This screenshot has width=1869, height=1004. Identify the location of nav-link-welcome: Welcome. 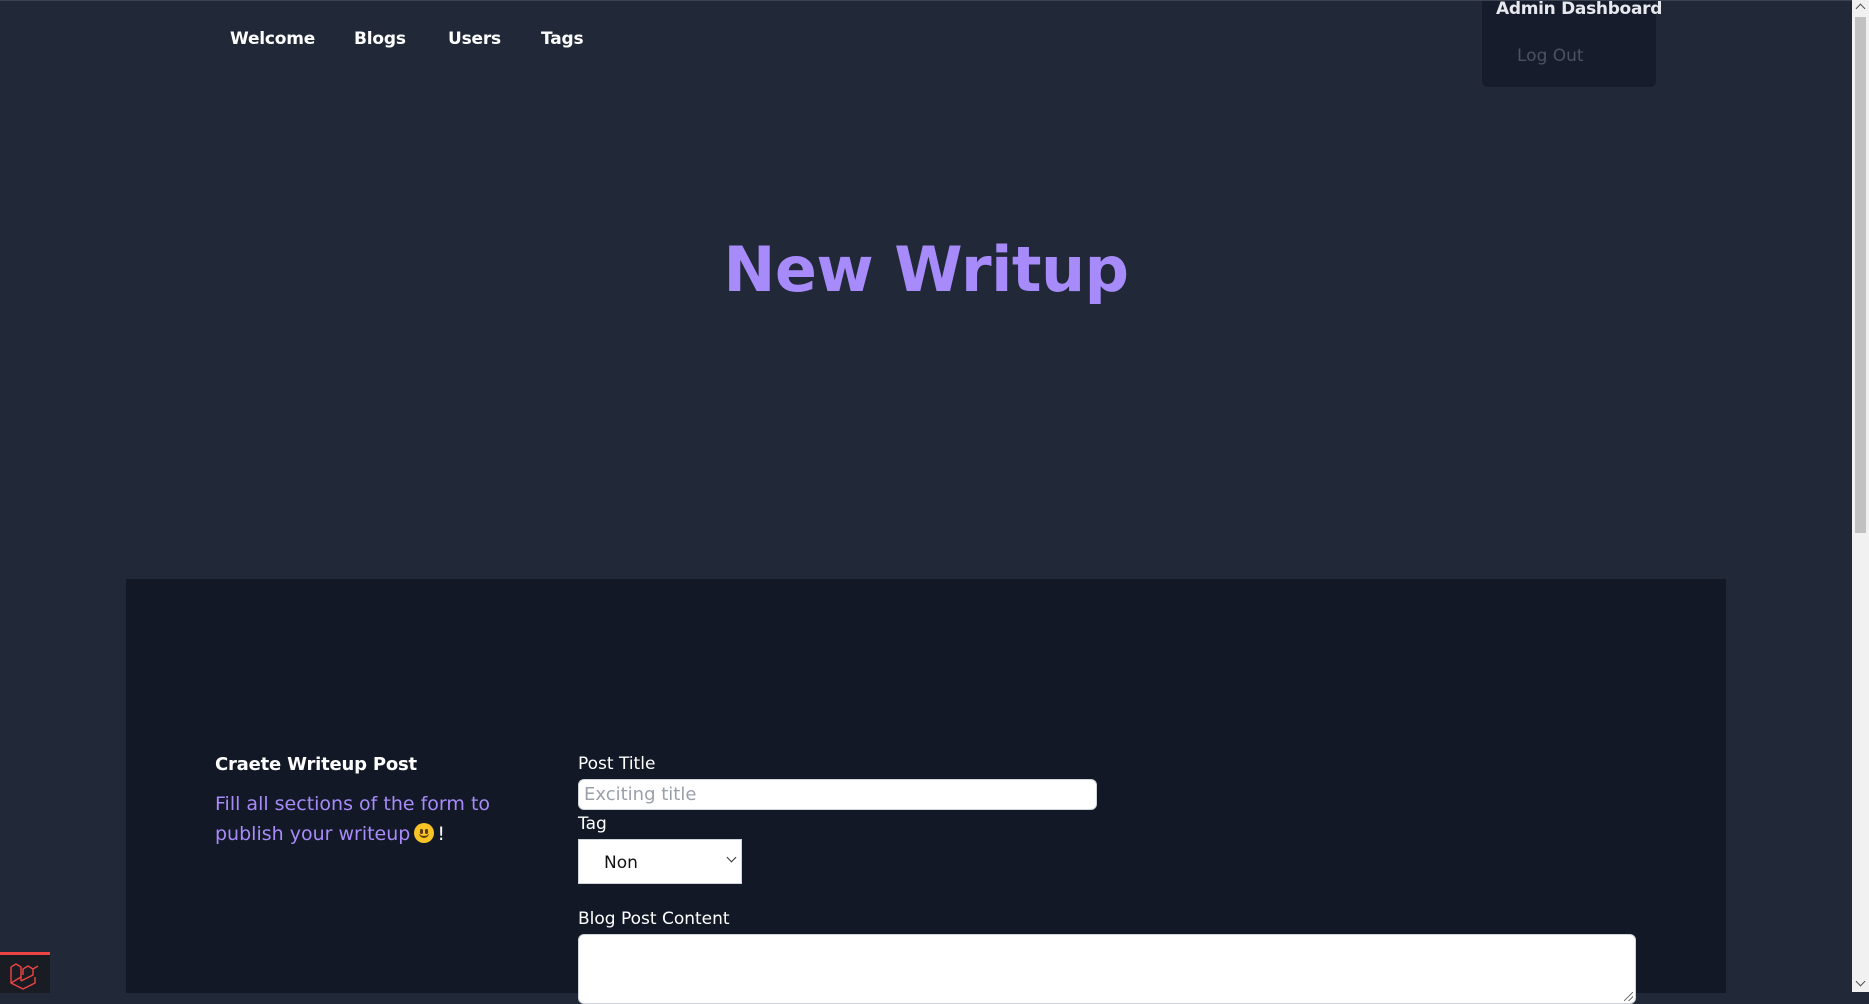
(272, 39).